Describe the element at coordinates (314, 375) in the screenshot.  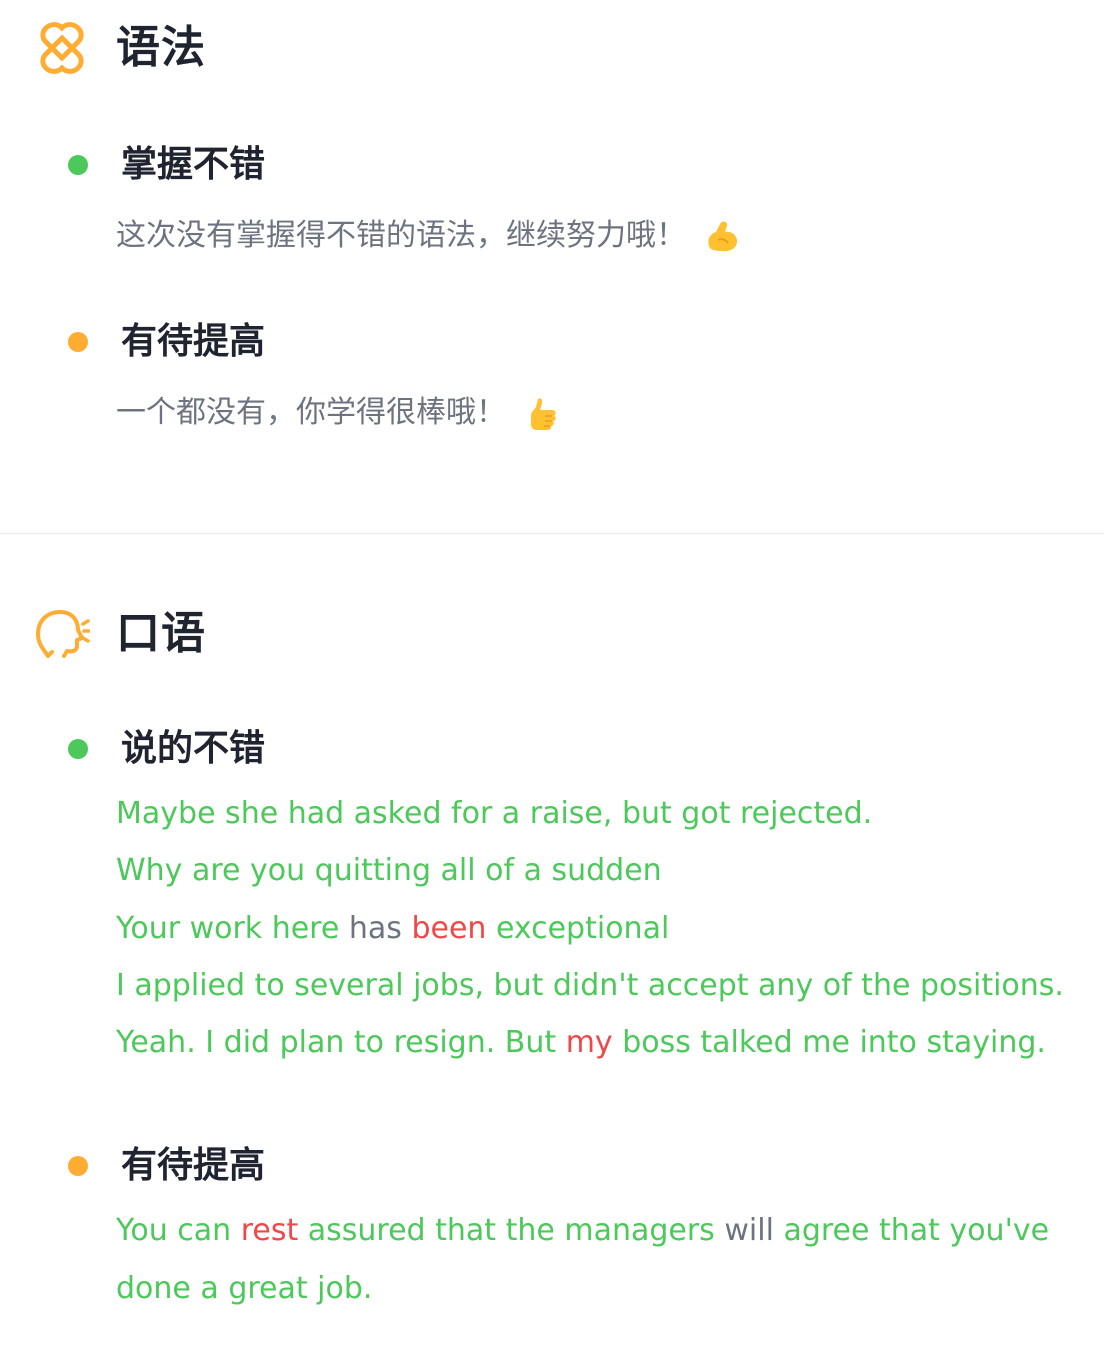
I see `grammar-improve-block: 有待提高 一个都没有，你学得很棒哦！` at that location.